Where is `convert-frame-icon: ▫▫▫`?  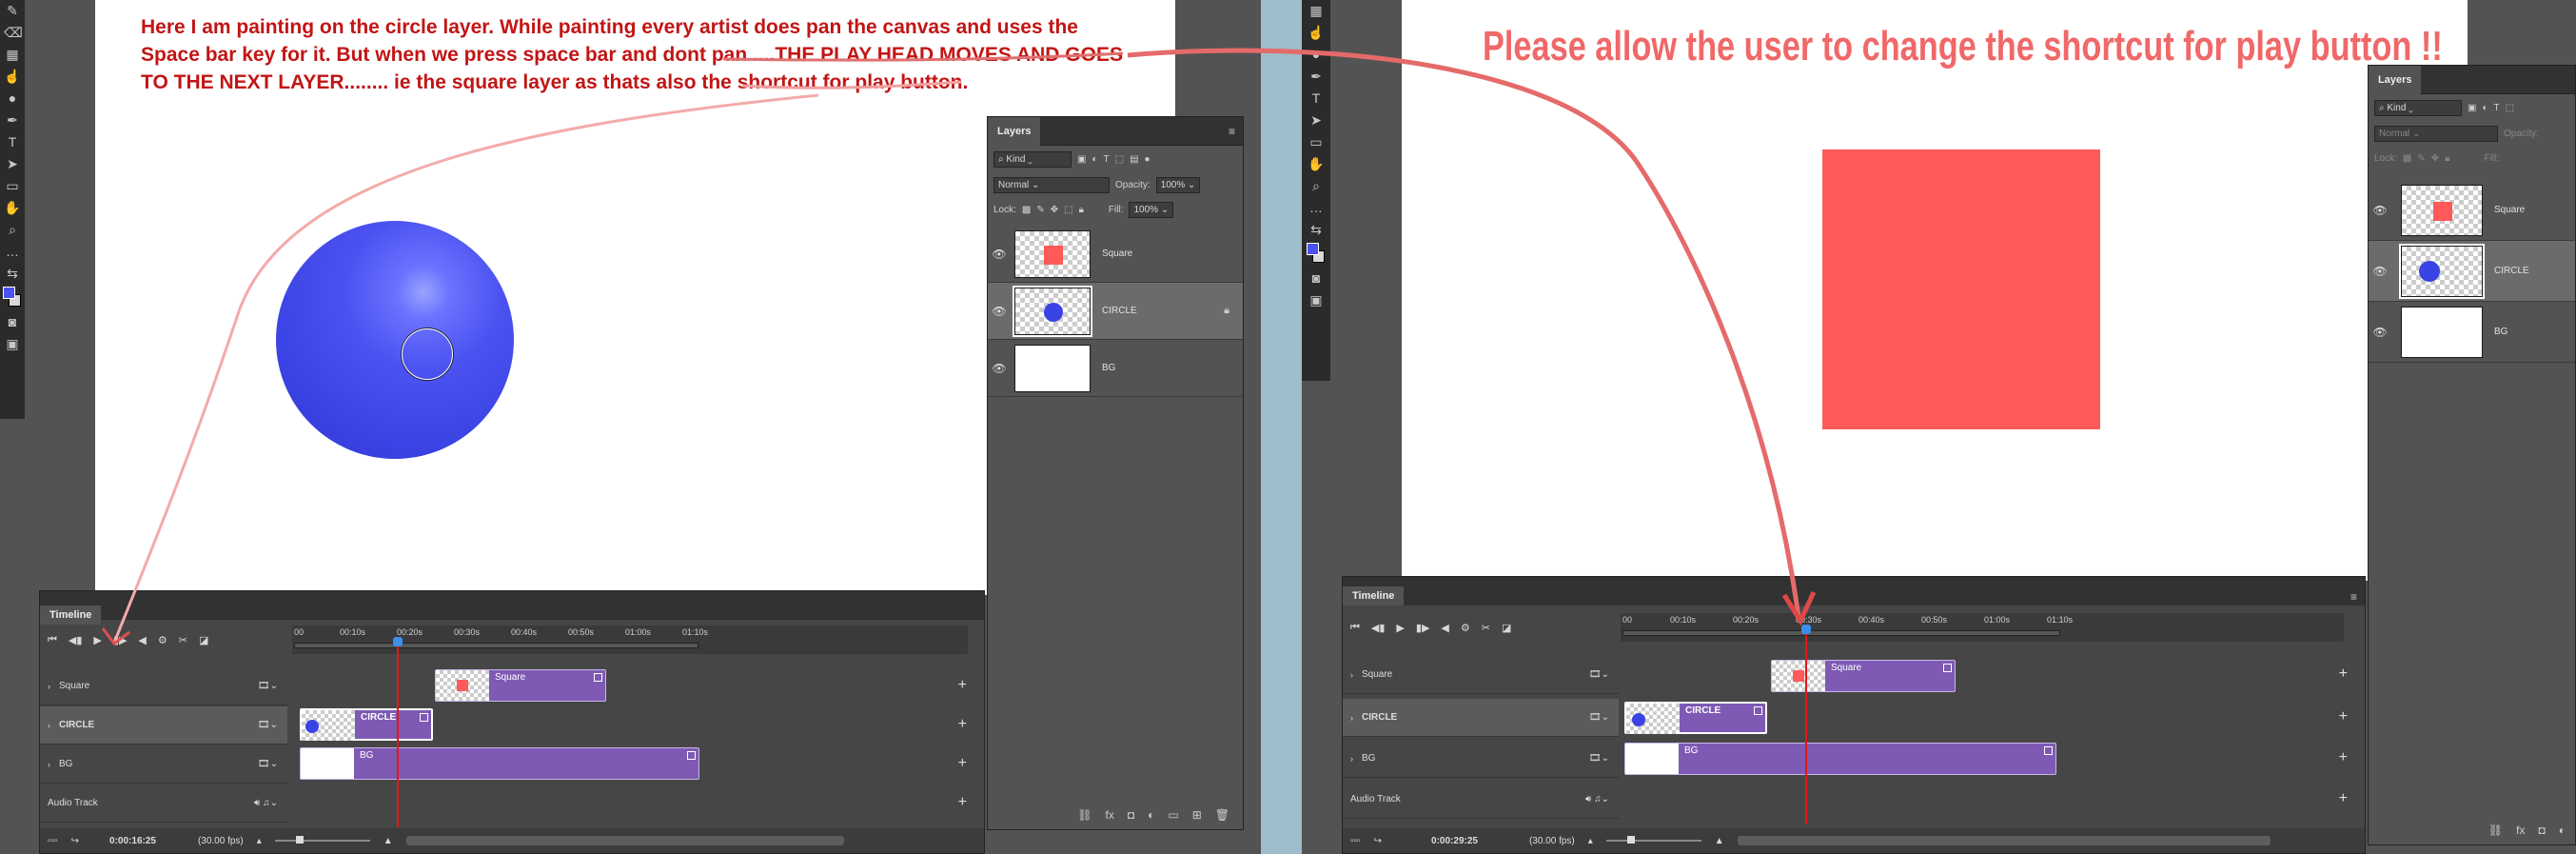
convert-frame-icon: ▫▫▫ is located at coordinates (1355, 841).